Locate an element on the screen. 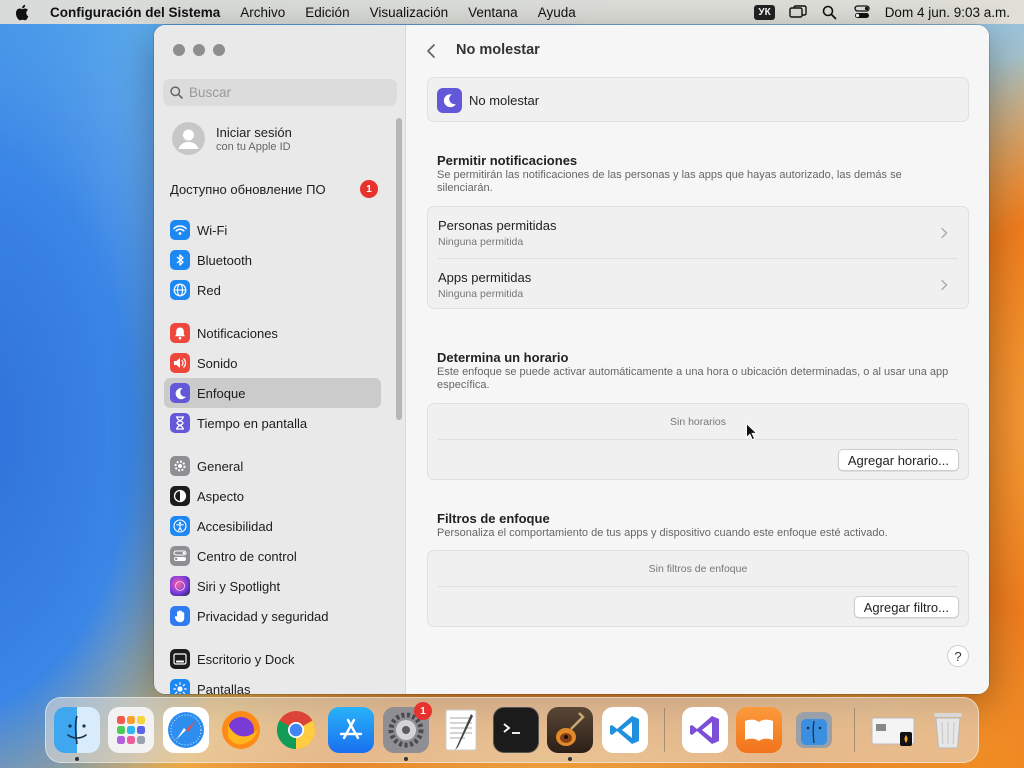 The width and height of the screenshot is (1024, 768). search-input is located at coordinates (289, 92).